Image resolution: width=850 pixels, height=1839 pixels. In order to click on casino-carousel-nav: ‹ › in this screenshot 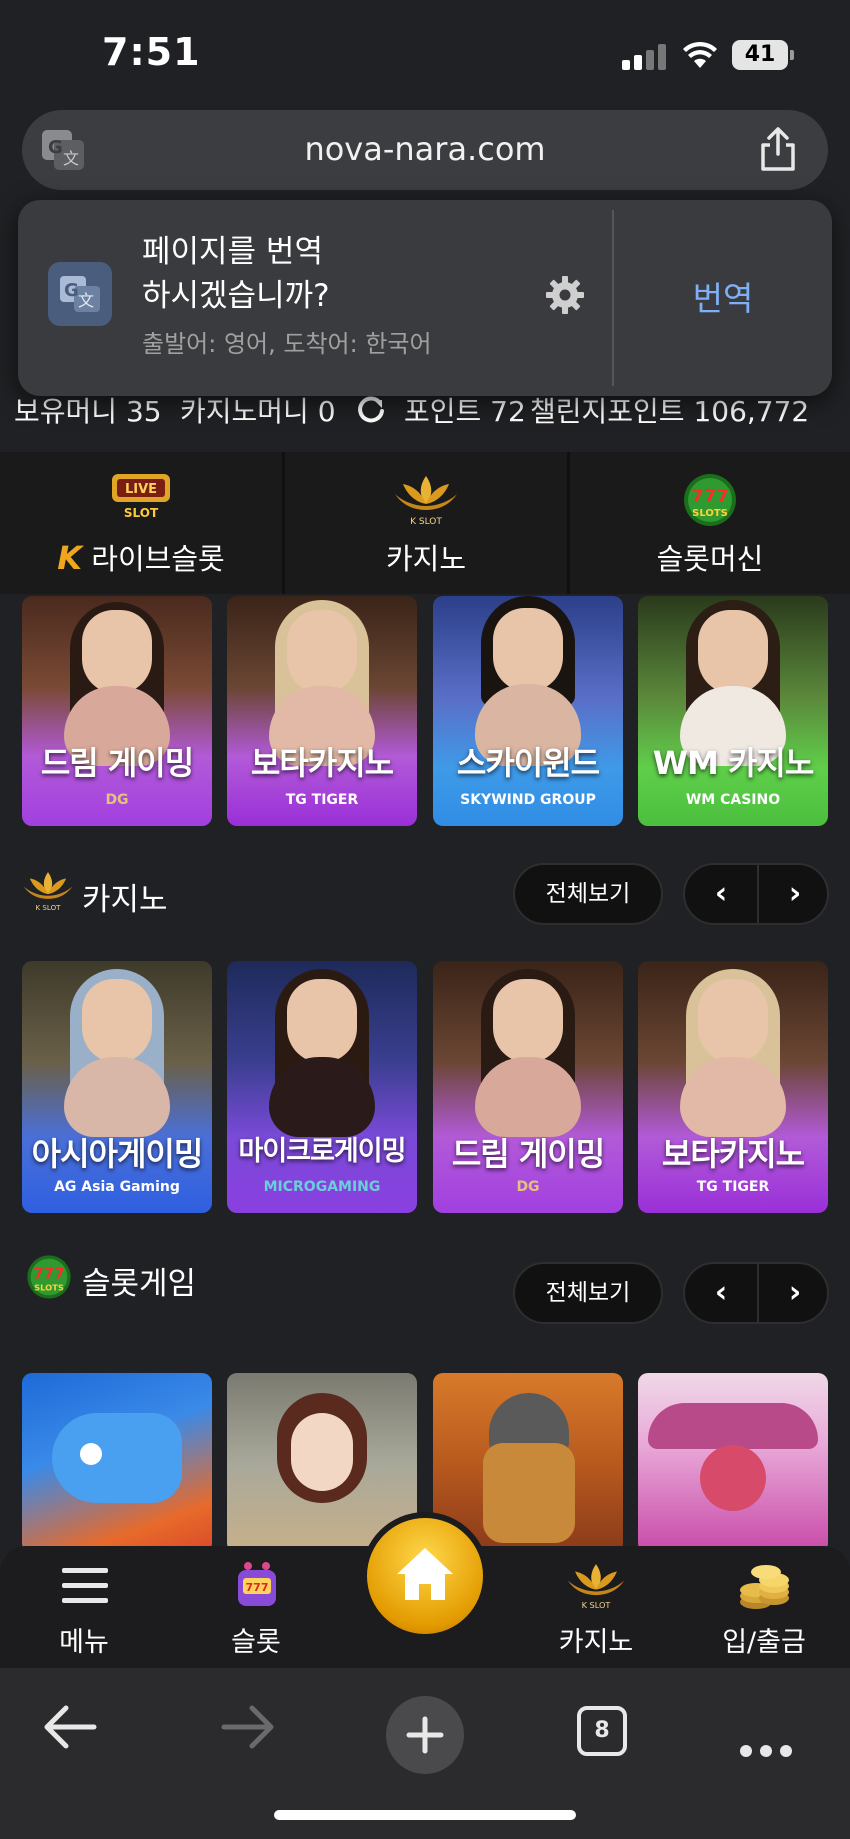, I will do `click(756, 894)`.